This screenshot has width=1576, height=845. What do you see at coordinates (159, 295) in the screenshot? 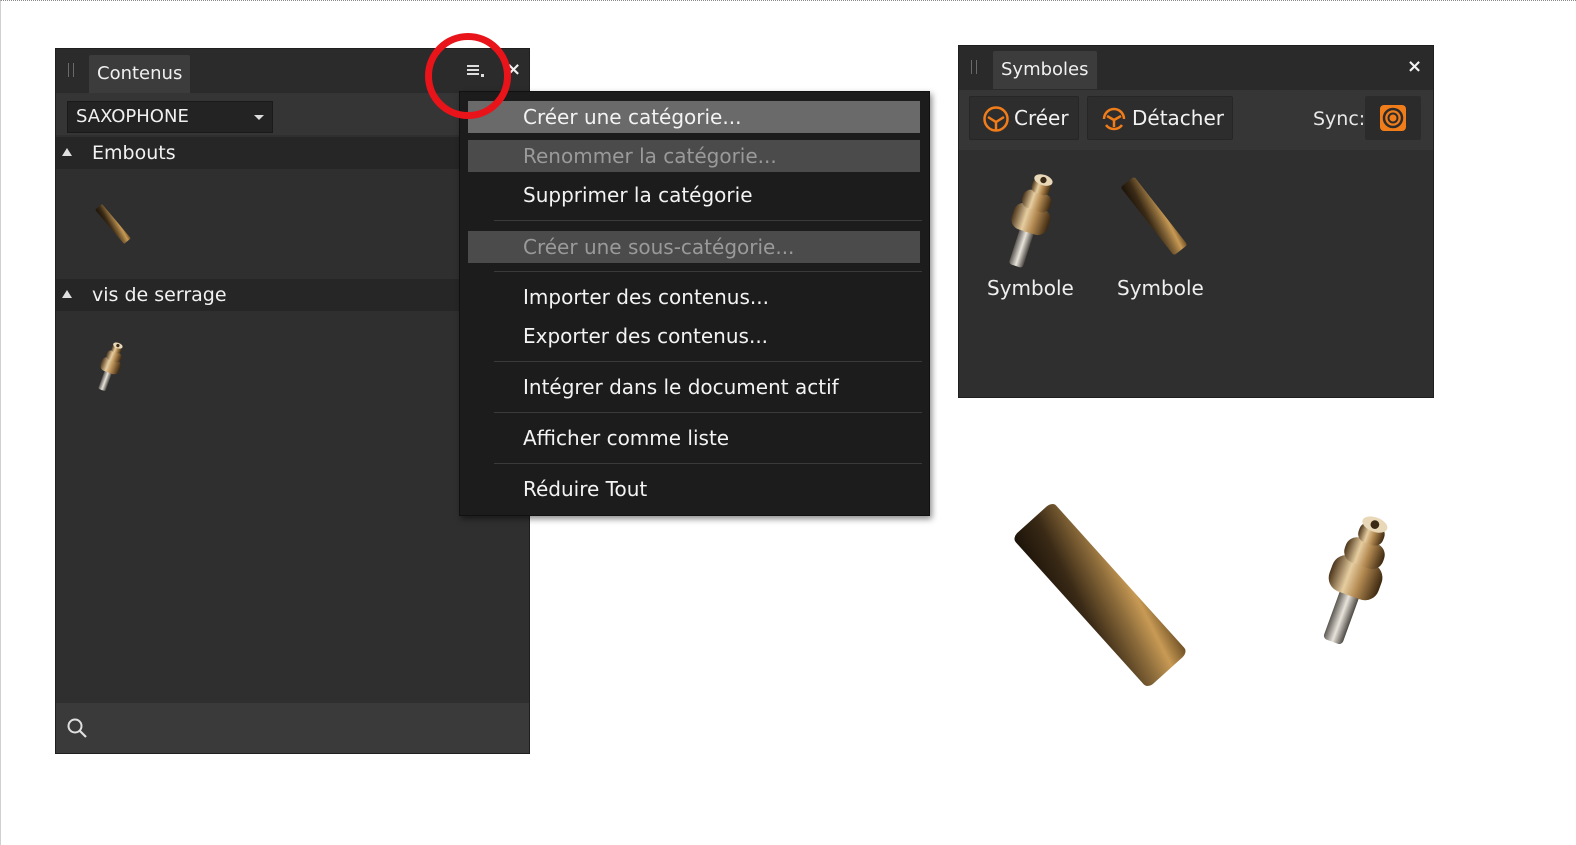
I see `category-label: vis de serrage` at bounding box center [159, 295].